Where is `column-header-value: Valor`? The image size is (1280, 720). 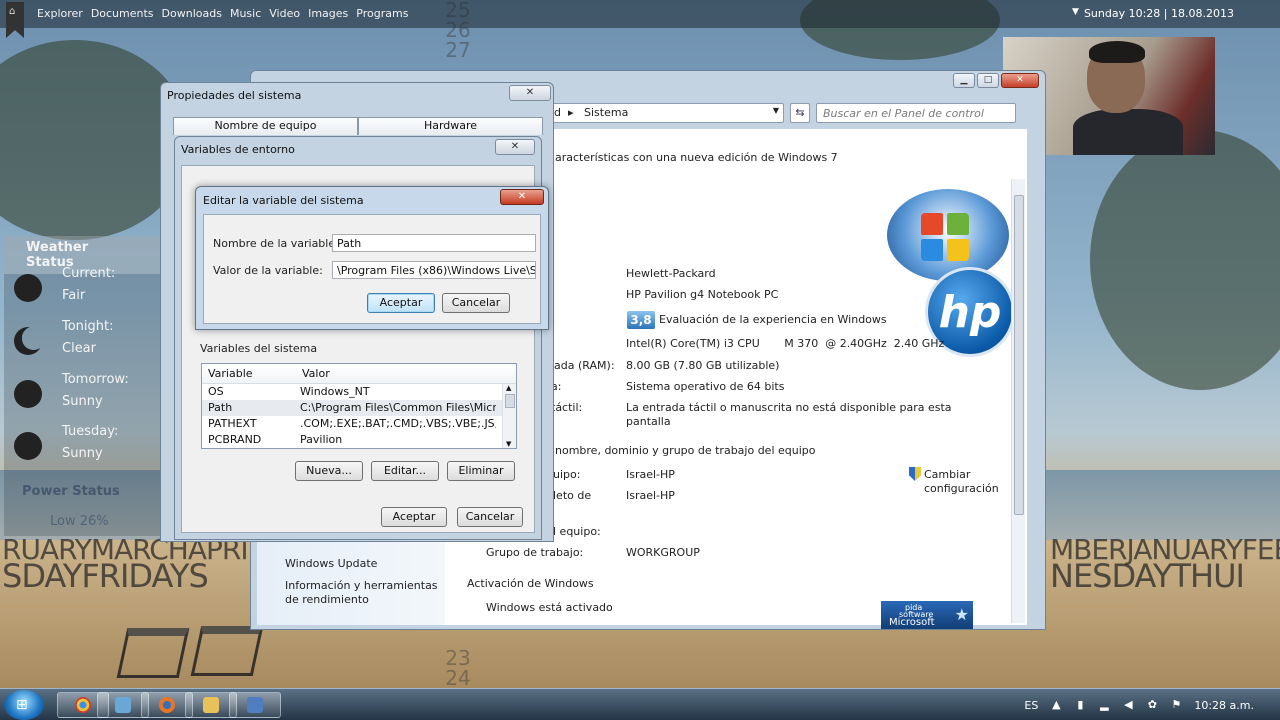
column-header-value: Valor is located at coordinates (396, 373).